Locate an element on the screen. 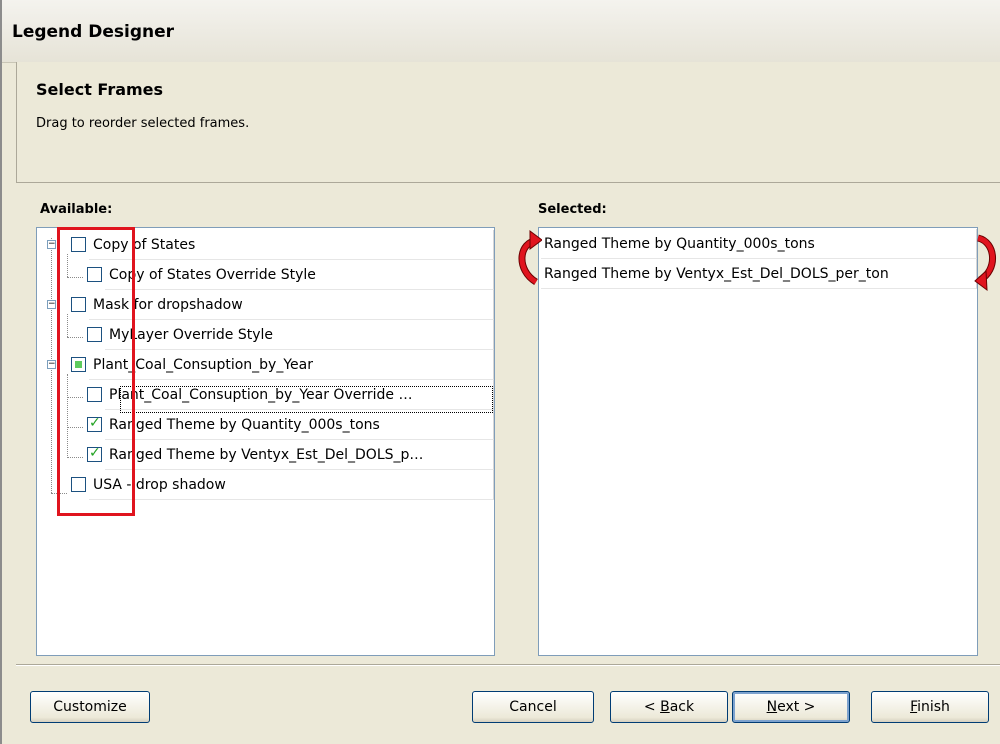 This screenshot has width=1000, height=744. tree-item-label: Ranged Theme by Quantity_000s_tons is located at coordinates (244, 425).